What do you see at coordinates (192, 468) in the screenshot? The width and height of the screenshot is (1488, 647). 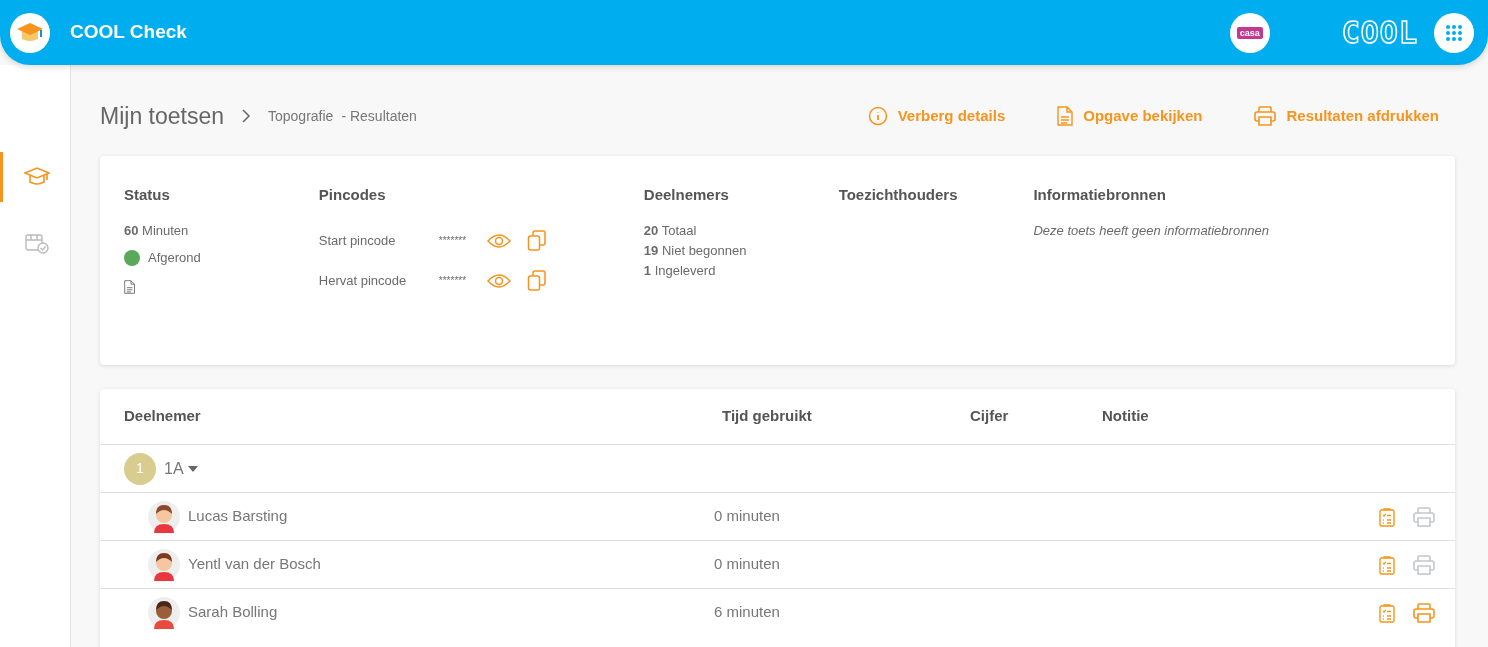 I see `caret-icon` at bounding box center [192, 468].